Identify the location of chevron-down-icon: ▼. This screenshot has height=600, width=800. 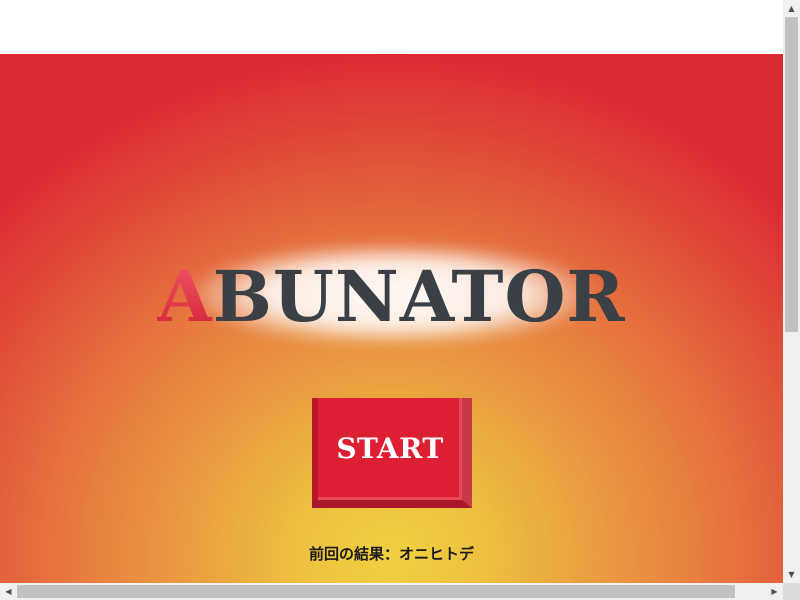
(791, 574).